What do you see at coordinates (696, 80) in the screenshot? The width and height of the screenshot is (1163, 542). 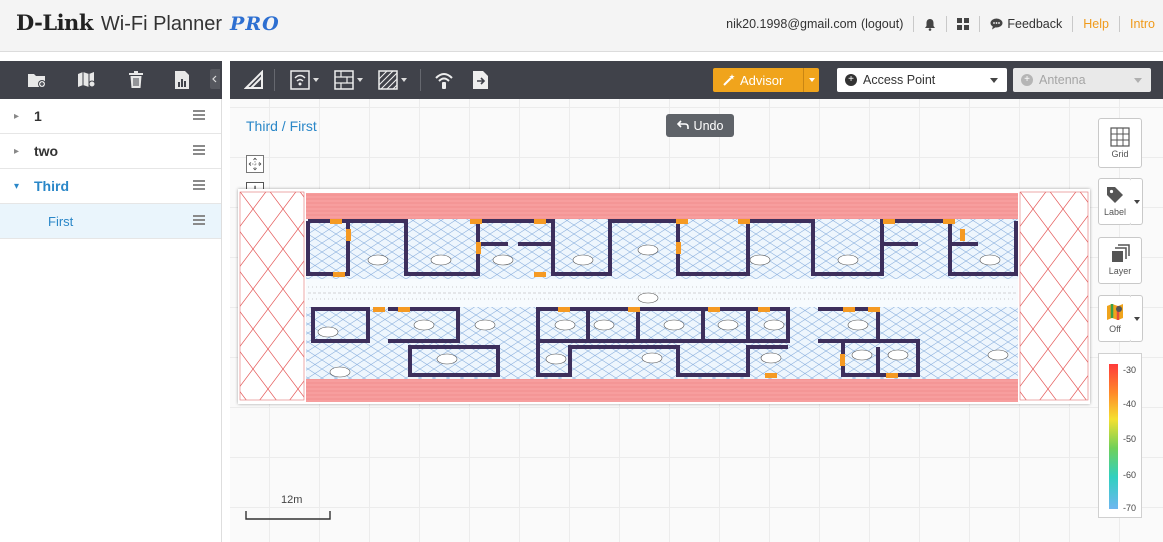 I see `editor-toolbar: Advisor + Access Point + Antenna` at bounding box center [696, 80].